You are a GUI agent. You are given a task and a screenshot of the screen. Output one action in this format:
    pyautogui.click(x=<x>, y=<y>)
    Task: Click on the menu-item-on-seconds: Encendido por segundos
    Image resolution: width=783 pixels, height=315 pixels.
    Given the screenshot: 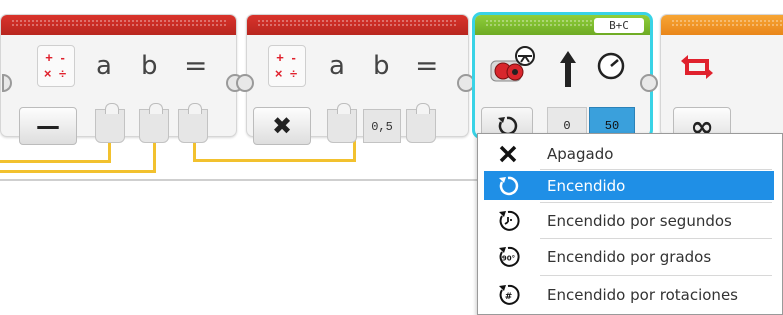 What is the action you would take?
    pyautogui.click(x=630, y=220)
    